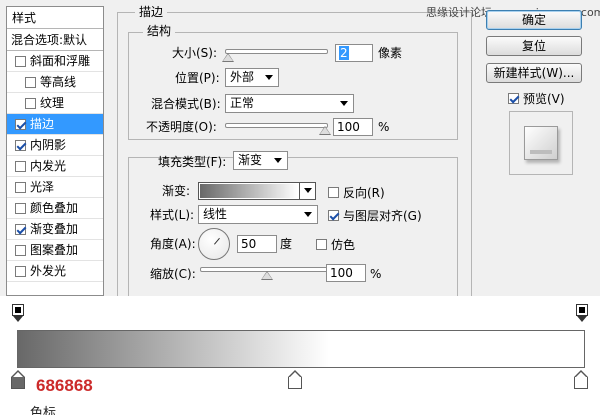 The width and height of the screenshot is (600, 415). I want to click on color-stop-middle, so click(295, 380).